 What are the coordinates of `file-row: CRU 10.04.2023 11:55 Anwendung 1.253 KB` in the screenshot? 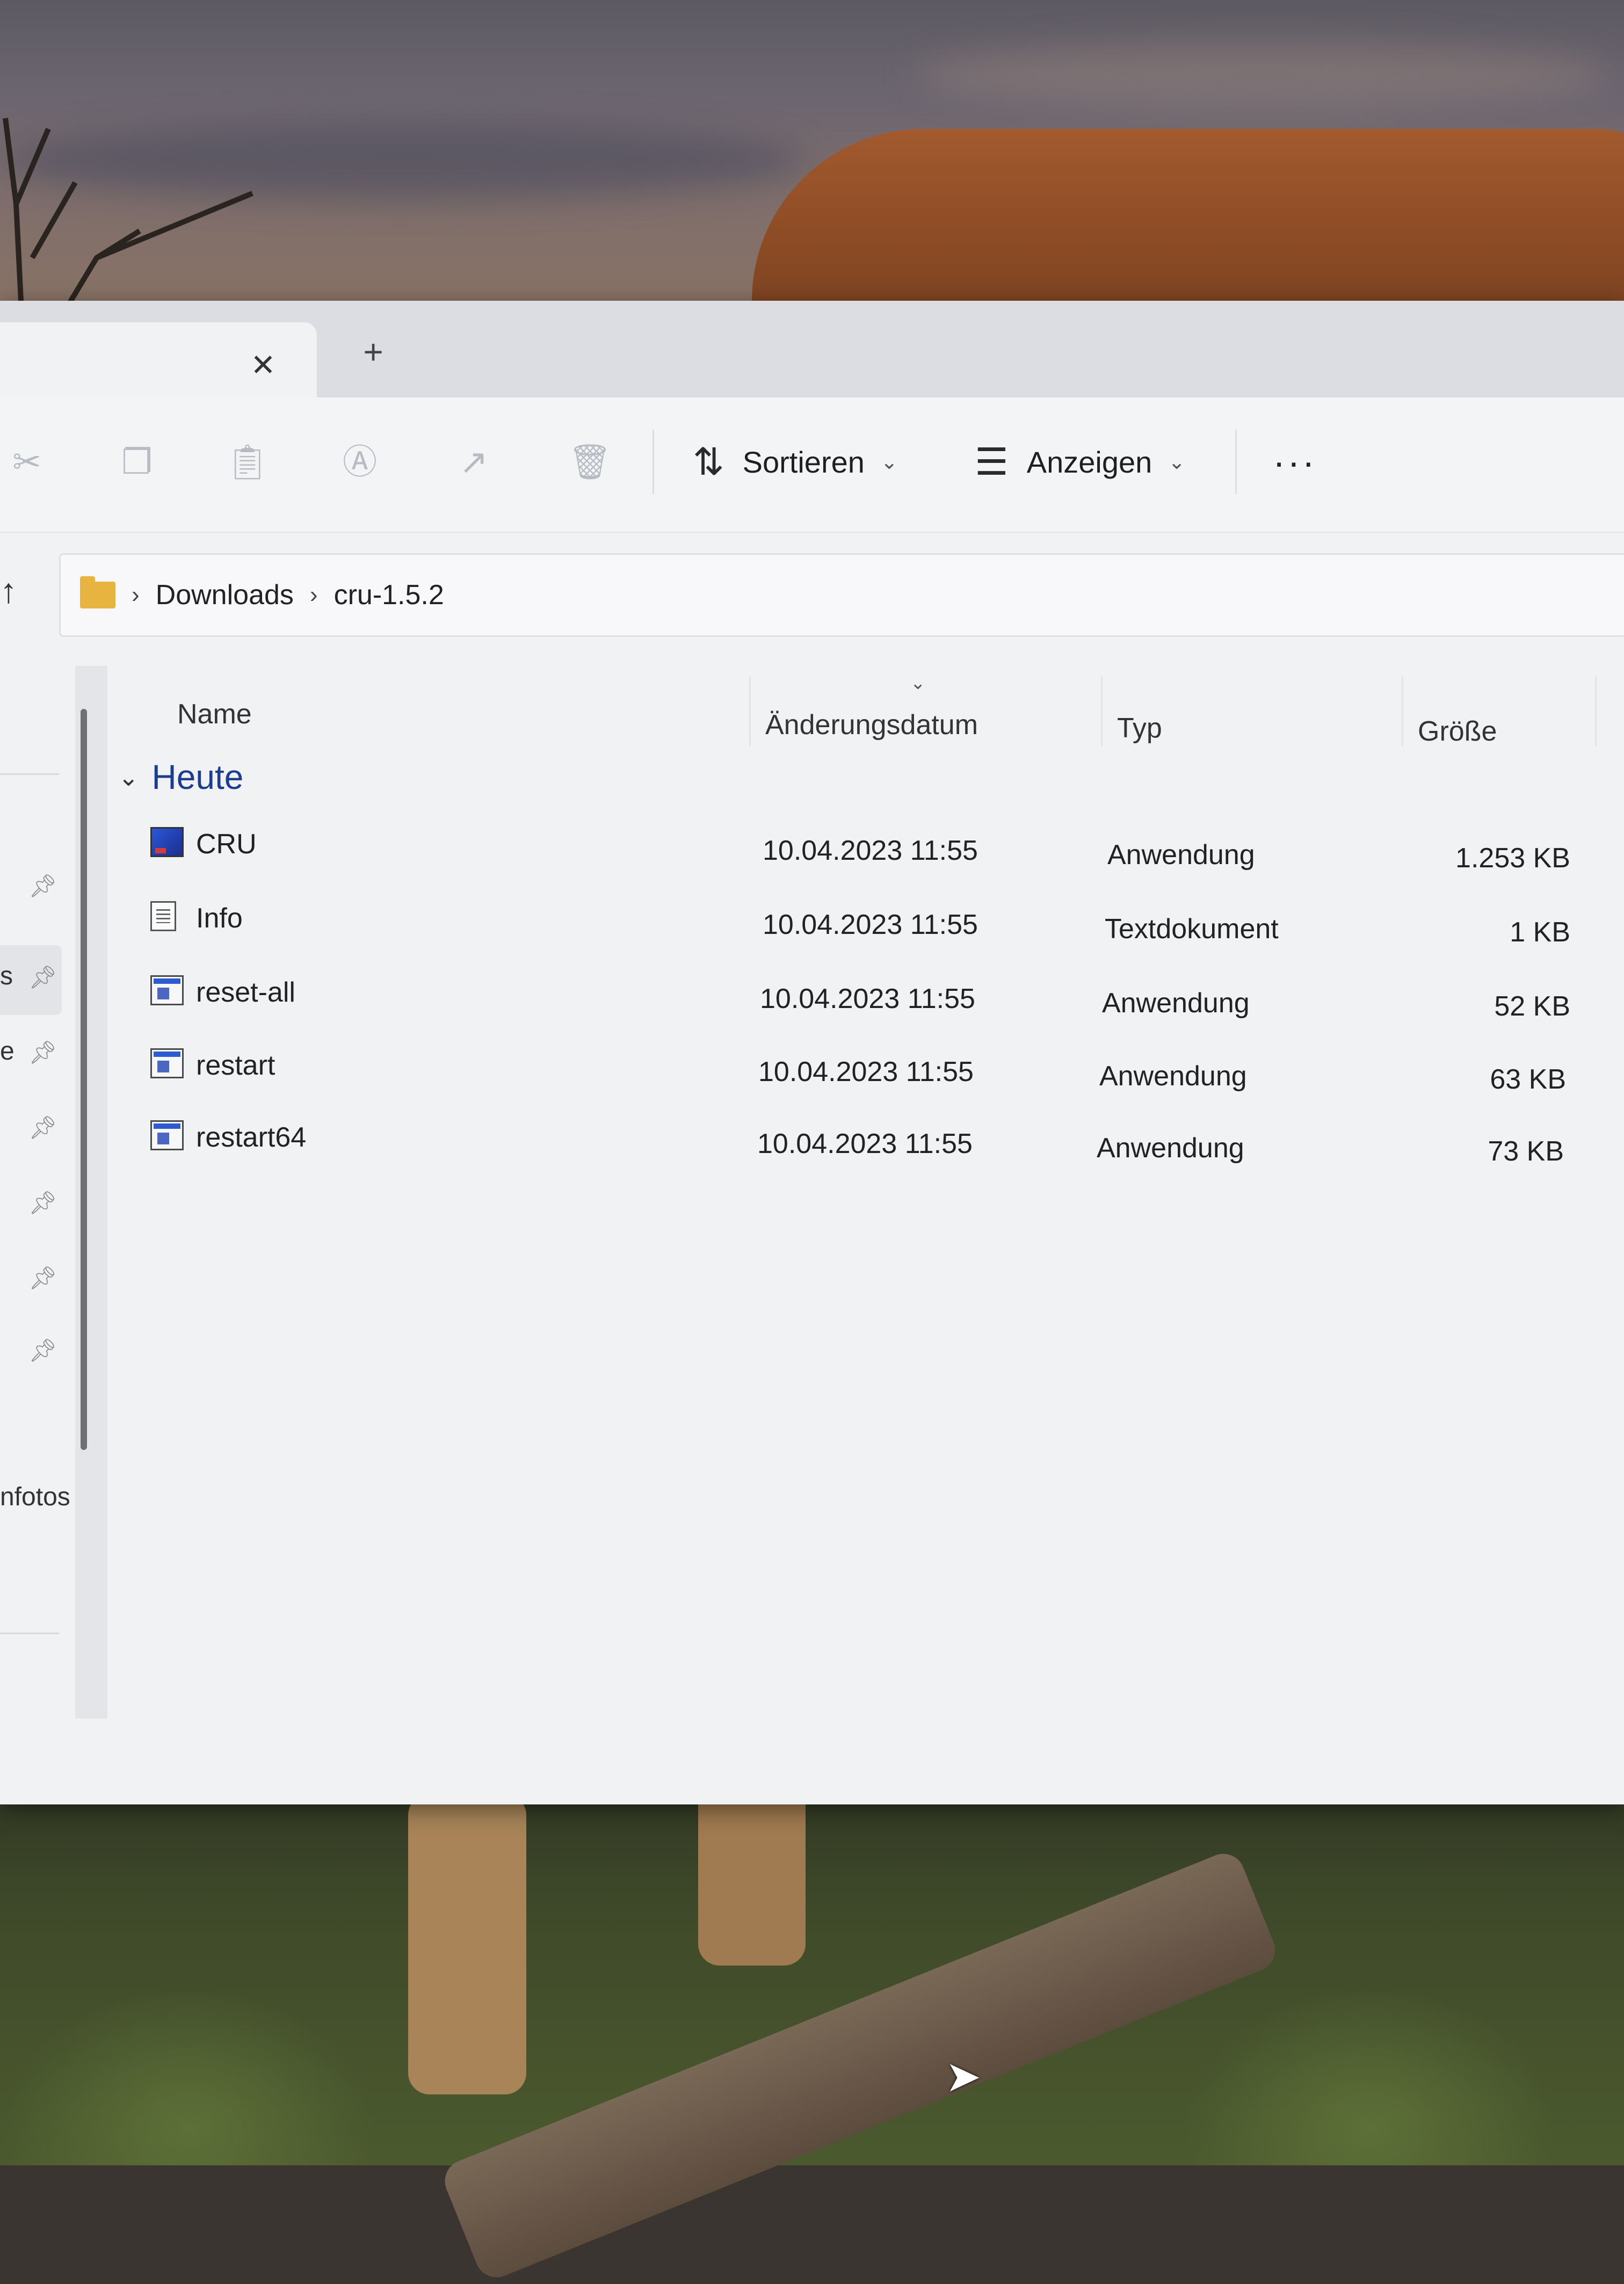 It's located at (871, 851).